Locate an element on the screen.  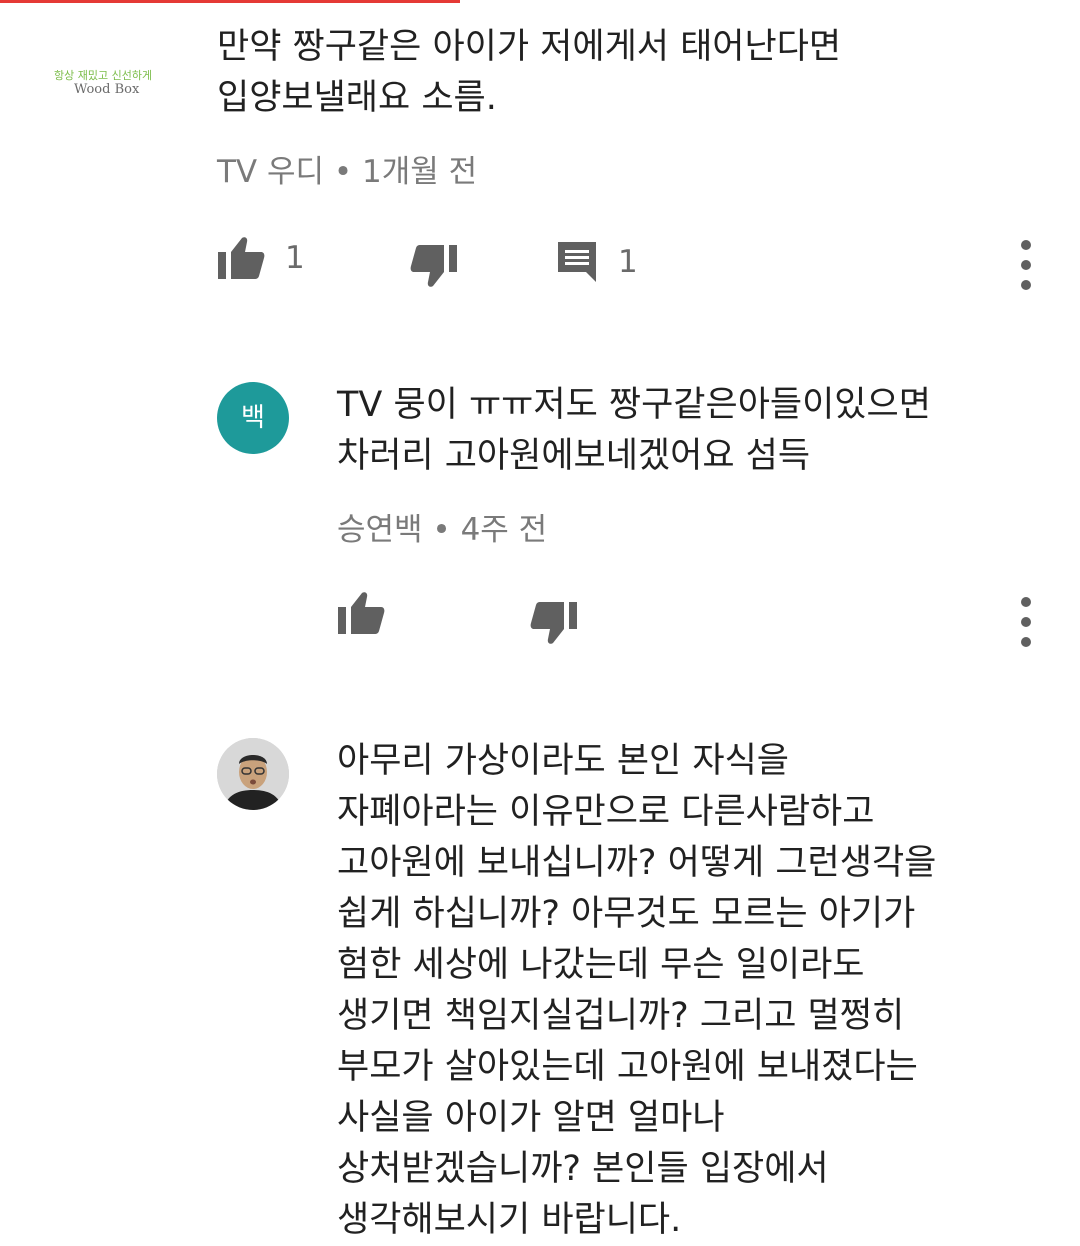
comment-meta: 승연백 • 4주 전 is located at coordinates (442, 526).